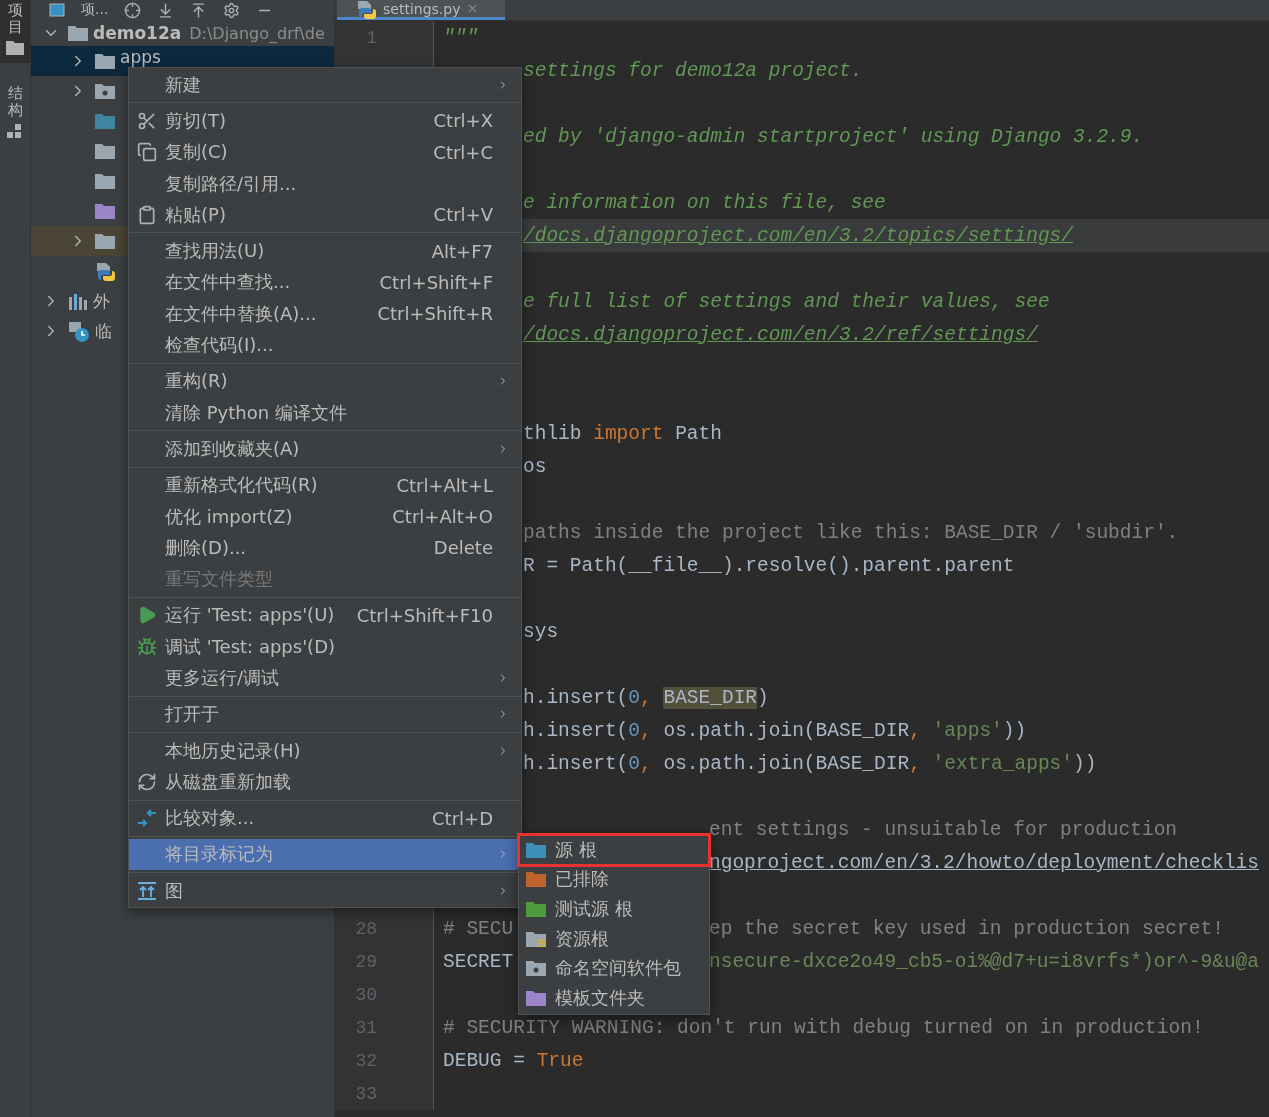 The image size is (1269, 1117). Describe the element at coordinates (463, 548) in the screenshot. I see `shortcut-text: Delete` at that location.